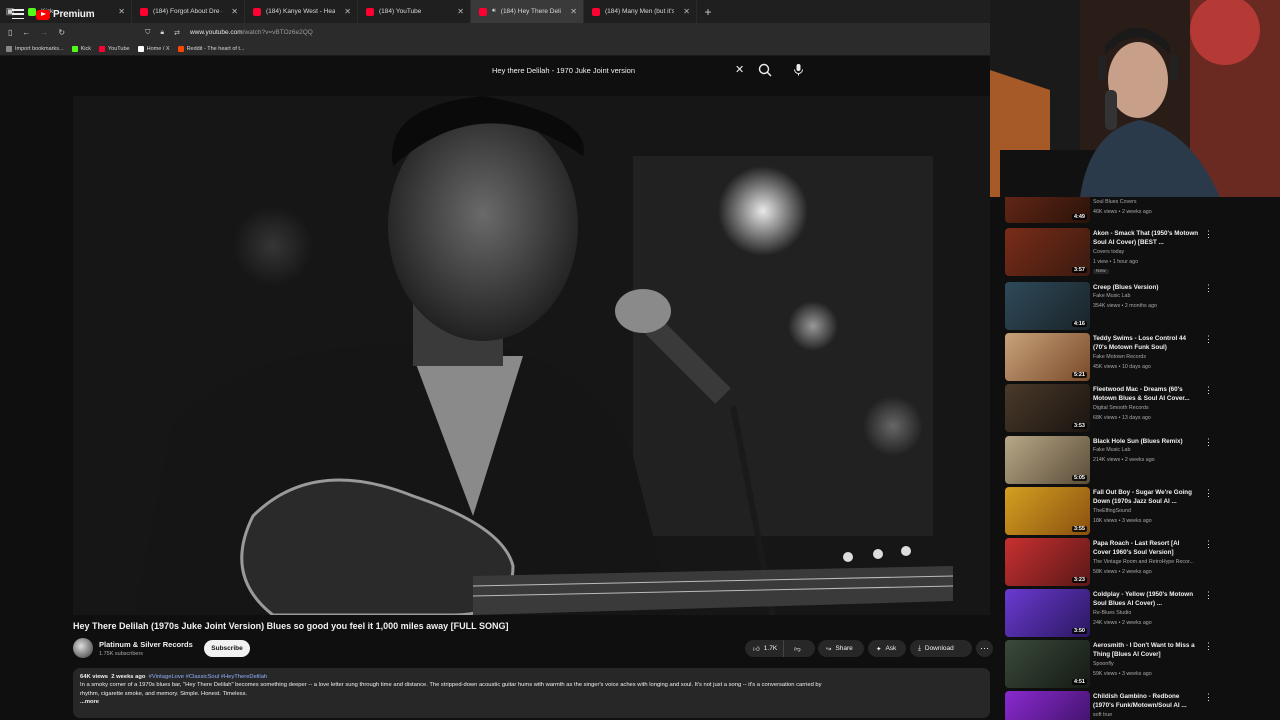 The image size is (1280, 720). I want to click on url-field: www.youtube.com/watch?v=vBTOz6e2QQ, so click(251, 32).